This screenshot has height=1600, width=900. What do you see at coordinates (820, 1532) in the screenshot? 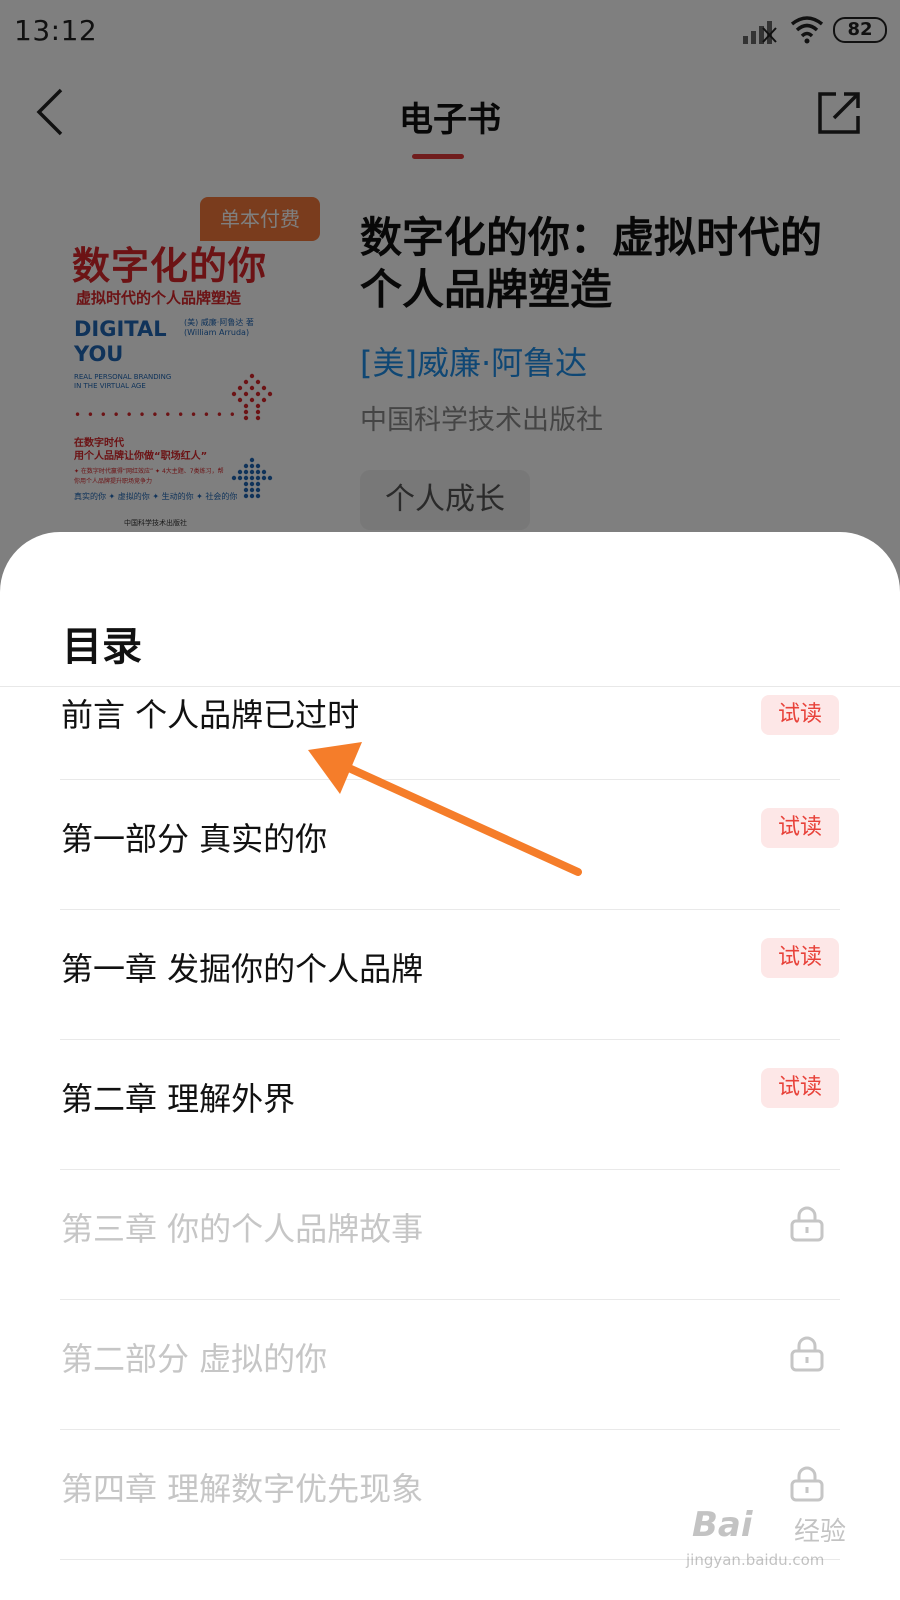
I see `watermark-text: 经验` at bounding box center [820, 1532].